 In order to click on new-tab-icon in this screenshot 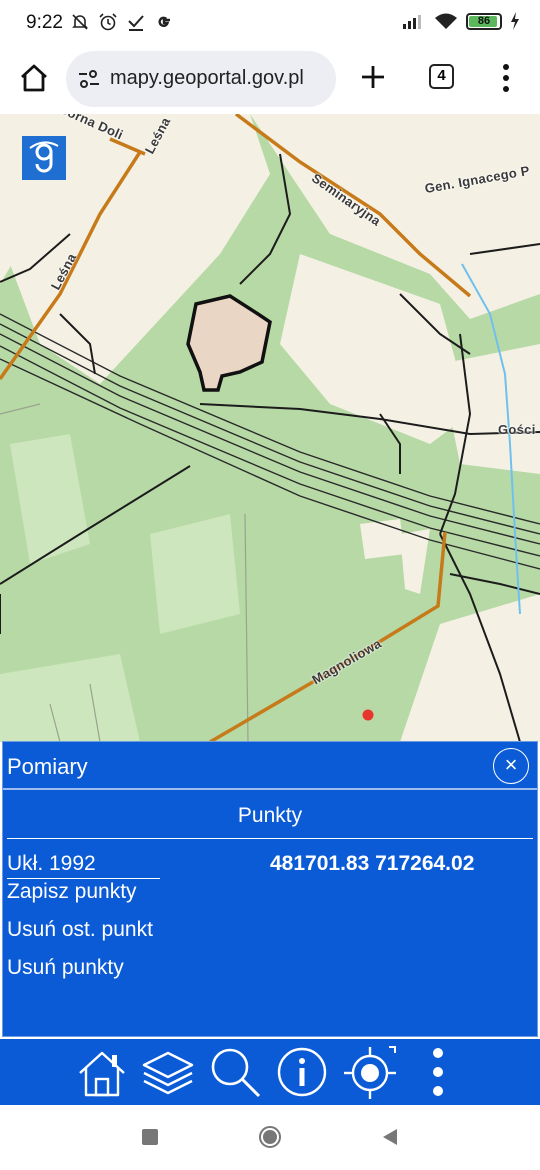, I will do `click(373, 77)`.